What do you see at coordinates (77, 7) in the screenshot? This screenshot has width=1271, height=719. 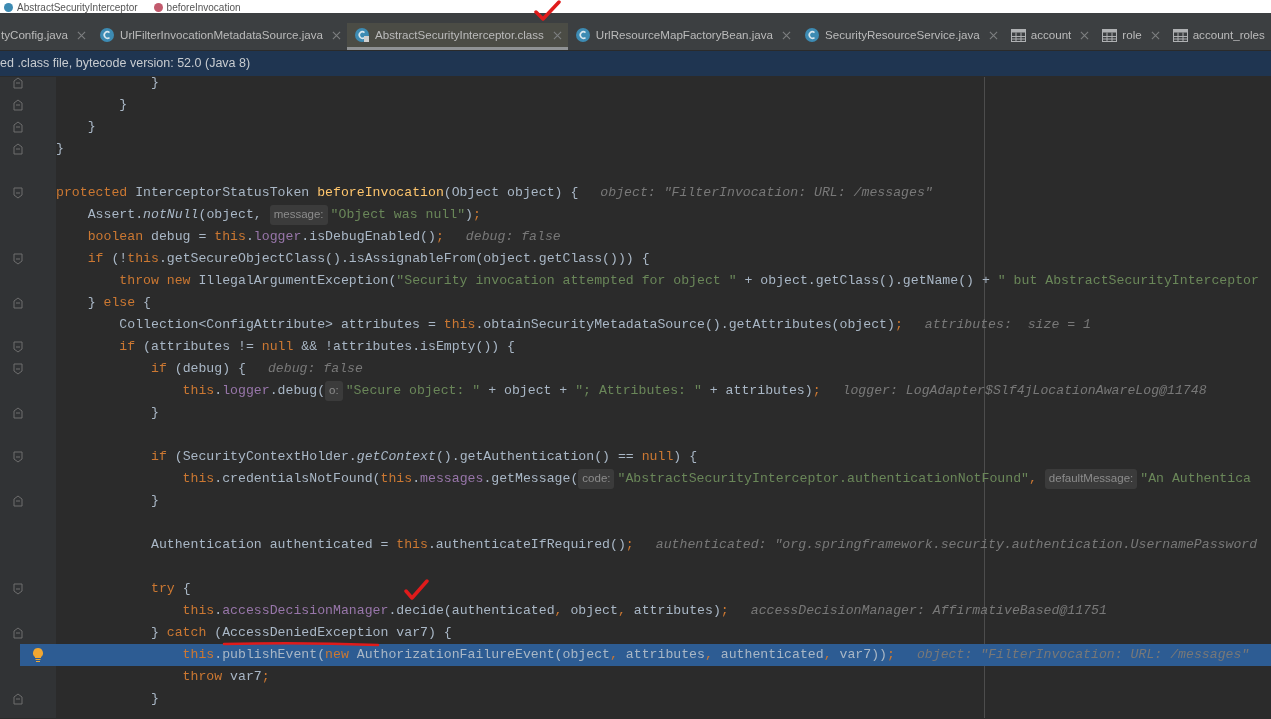 I see `breadcrumb-item: AbstractSecurityInterceptor` at bounding box center [77, 7].